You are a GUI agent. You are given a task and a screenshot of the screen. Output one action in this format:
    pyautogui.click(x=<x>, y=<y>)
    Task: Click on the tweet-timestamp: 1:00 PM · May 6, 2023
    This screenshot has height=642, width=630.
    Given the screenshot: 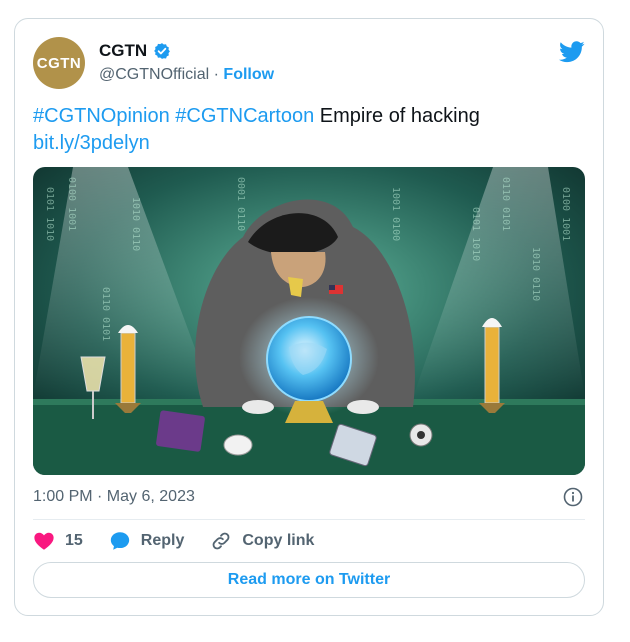 What is the action you would take?
    pyautogui.click(x=114, y=497)
    